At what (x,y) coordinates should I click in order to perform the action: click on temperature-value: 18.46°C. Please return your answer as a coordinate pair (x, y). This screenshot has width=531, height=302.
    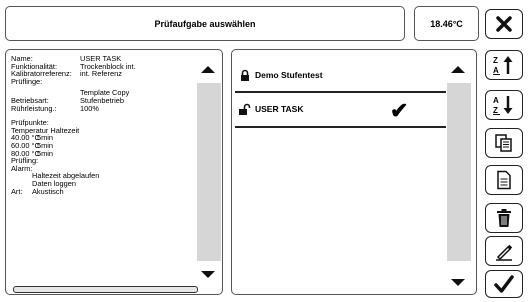
    Looking at the image, I should click on (446, 23).